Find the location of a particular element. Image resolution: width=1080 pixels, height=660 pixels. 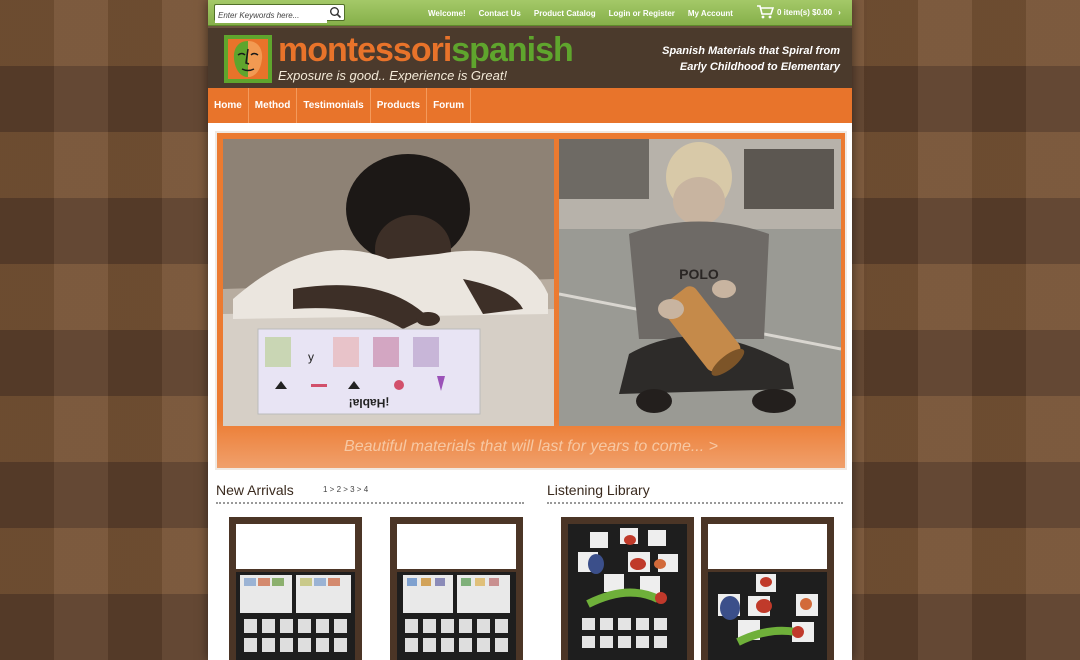

new-arrivals-heading: New Arrivals is located at coordinates (255, 490).